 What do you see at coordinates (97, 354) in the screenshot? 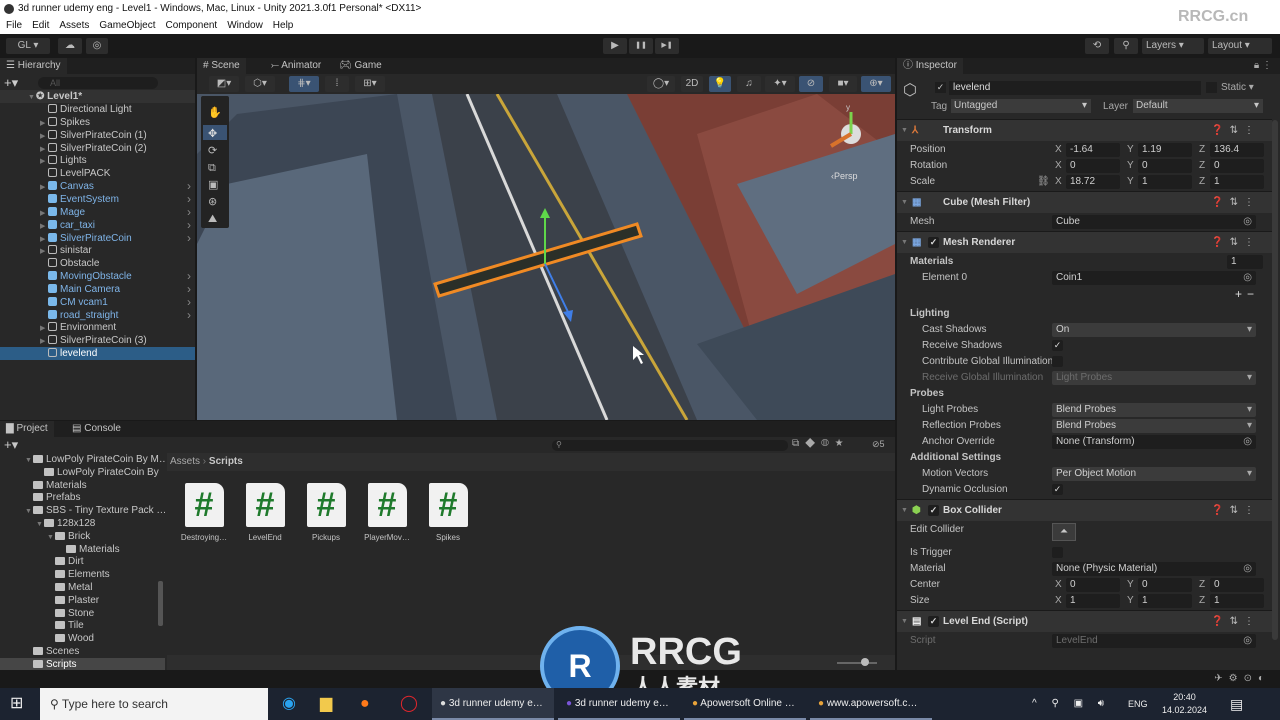
I see `hierarchy-item: levelend` at bounding box center [97, 354].